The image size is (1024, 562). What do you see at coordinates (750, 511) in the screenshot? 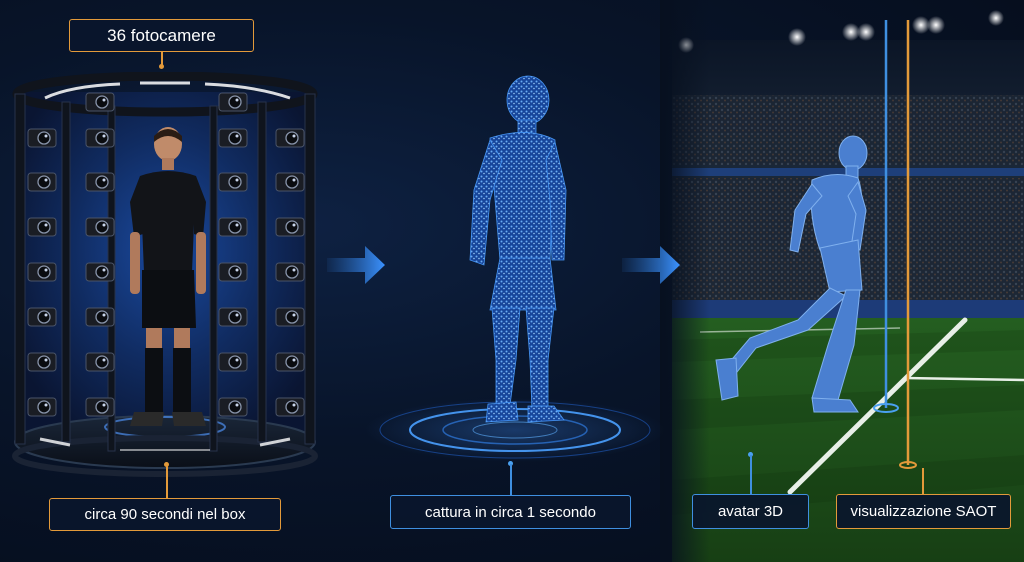
I see `label-avatar-3d: avatar 3D` at bounding box center [750, 511].